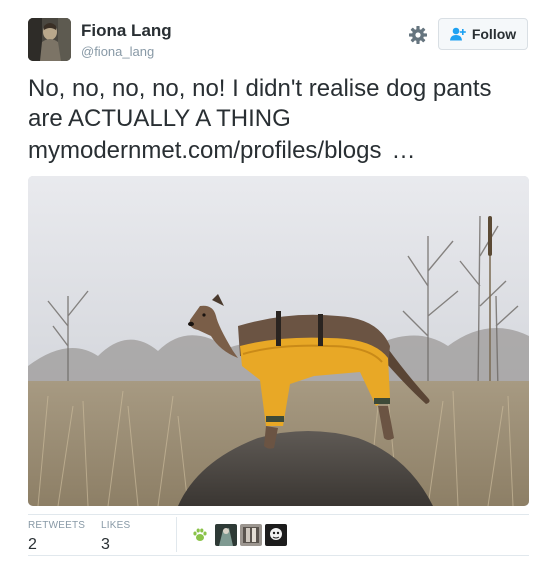  What do you see at coordinates (278, 514) in the screenshot?
I see `stats-divider-top` at bounding box center [278, 514].